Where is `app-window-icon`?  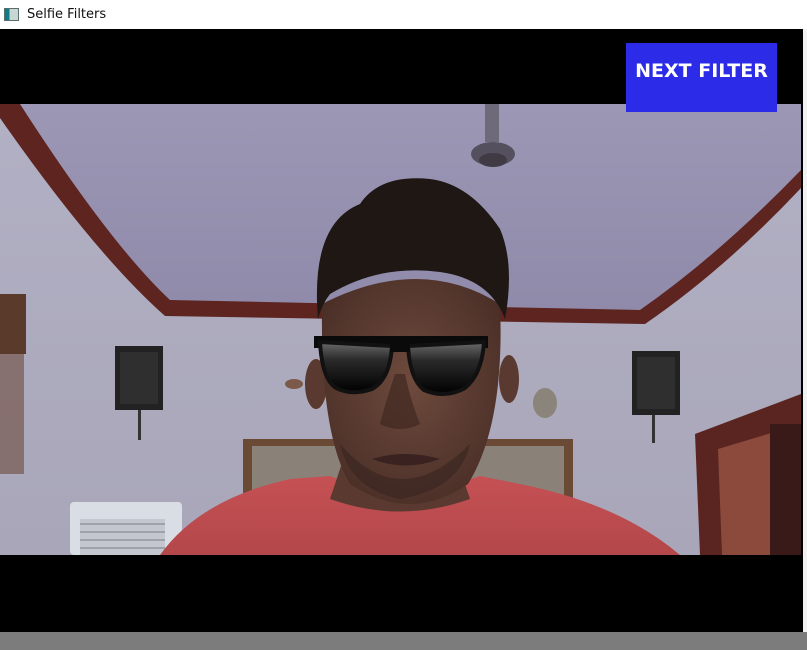
app-window-icon is located at coordinates (11, 14).